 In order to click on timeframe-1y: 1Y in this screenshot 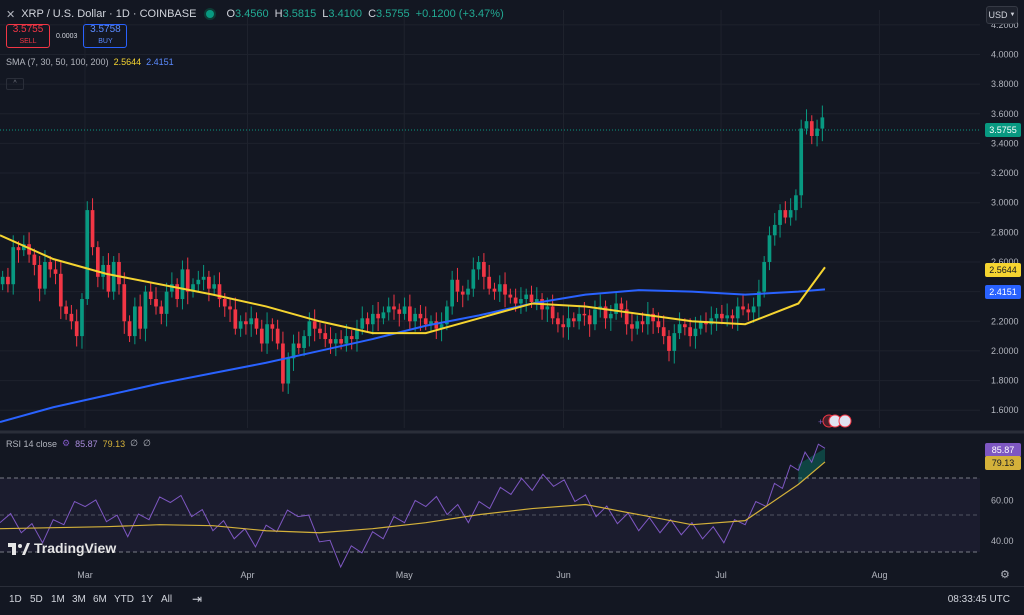, I will do `click(147, 599)`.